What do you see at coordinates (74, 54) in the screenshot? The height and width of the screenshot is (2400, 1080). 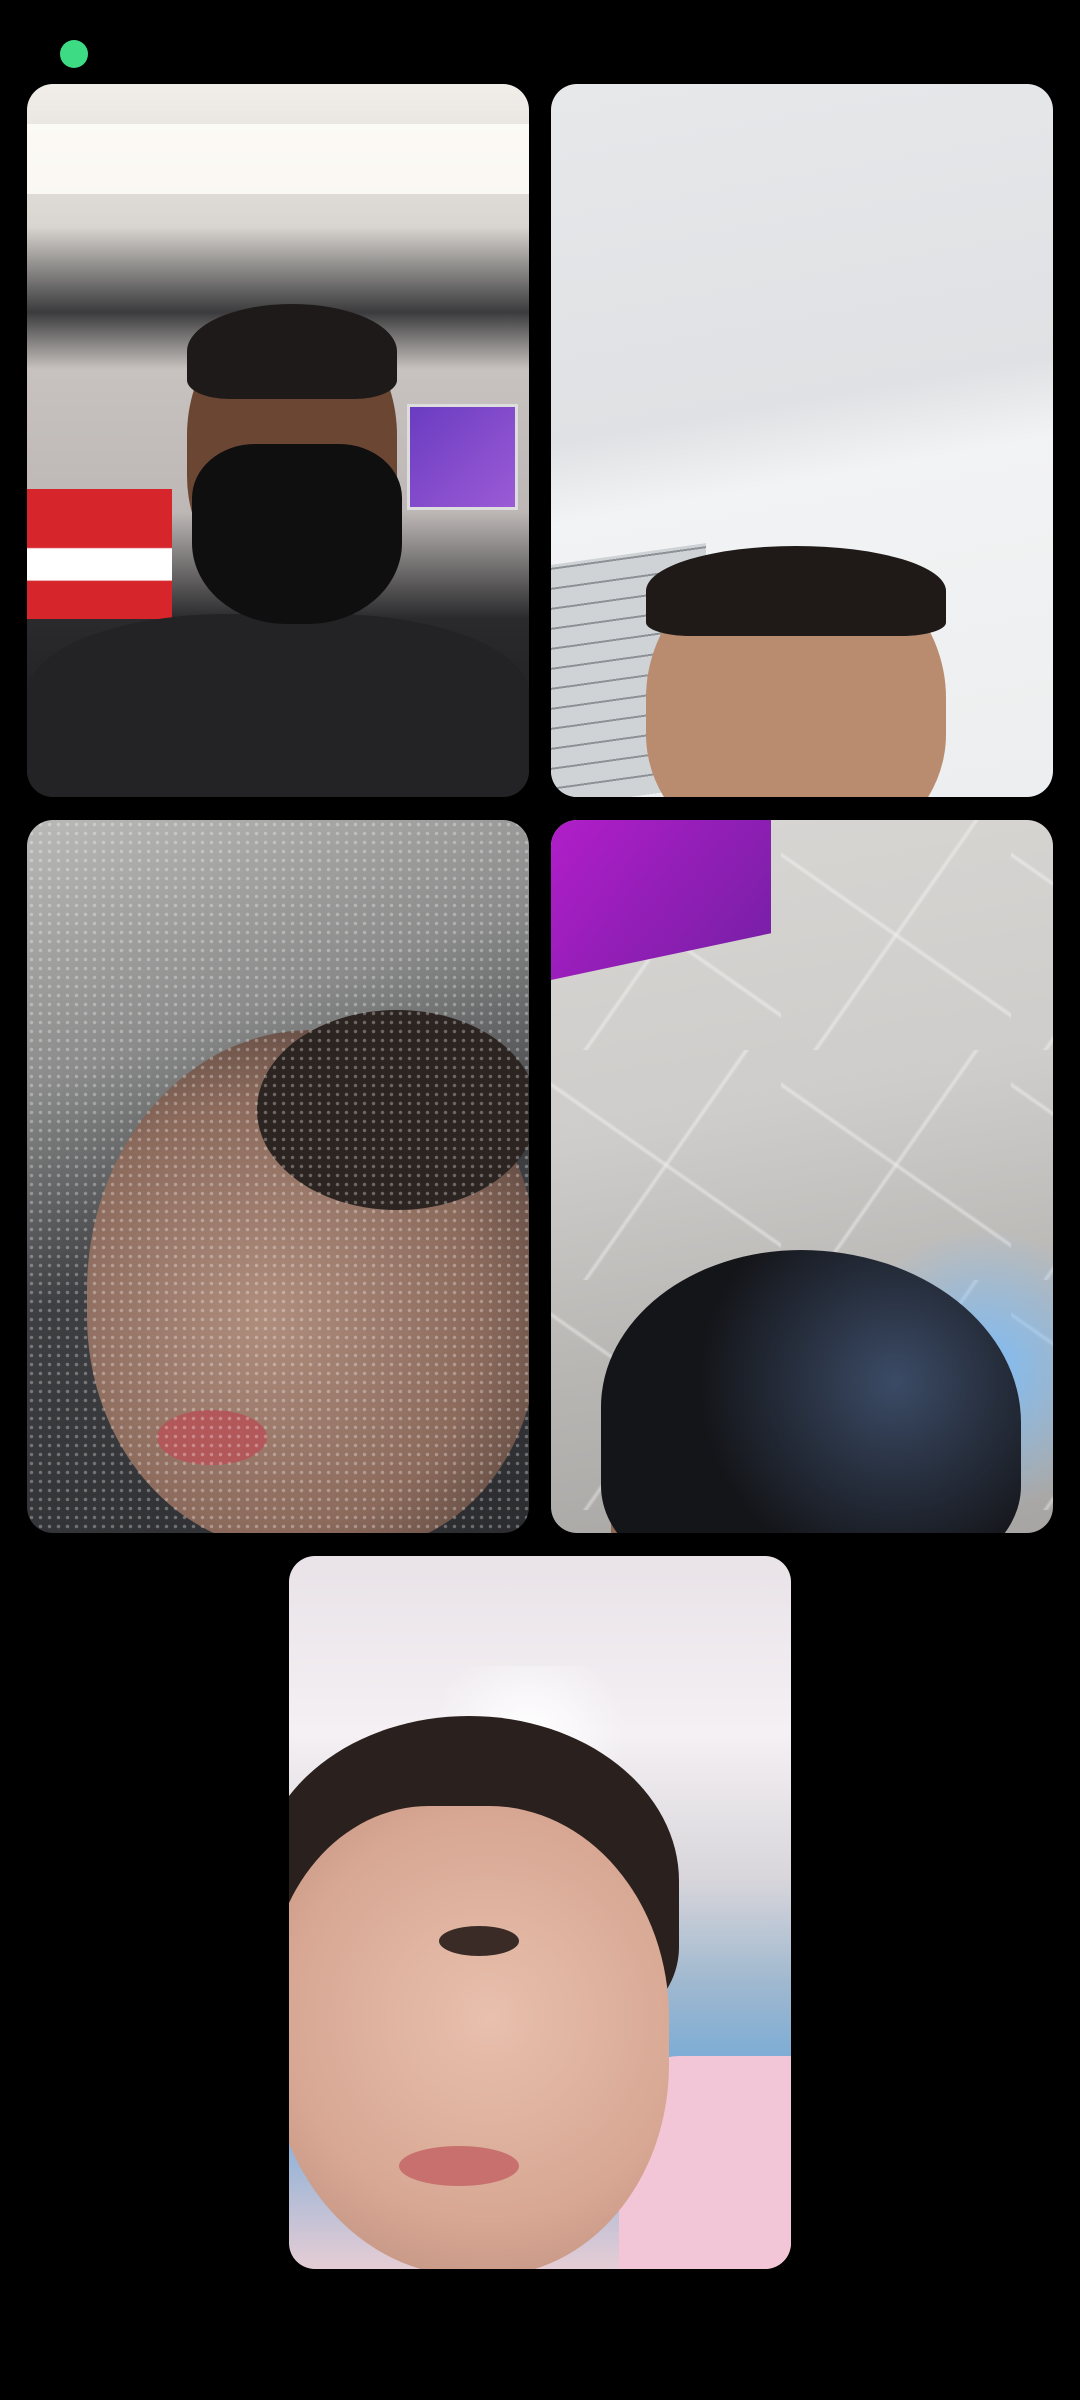 I see `active-call-indicator` at bounding box center [74, 54].